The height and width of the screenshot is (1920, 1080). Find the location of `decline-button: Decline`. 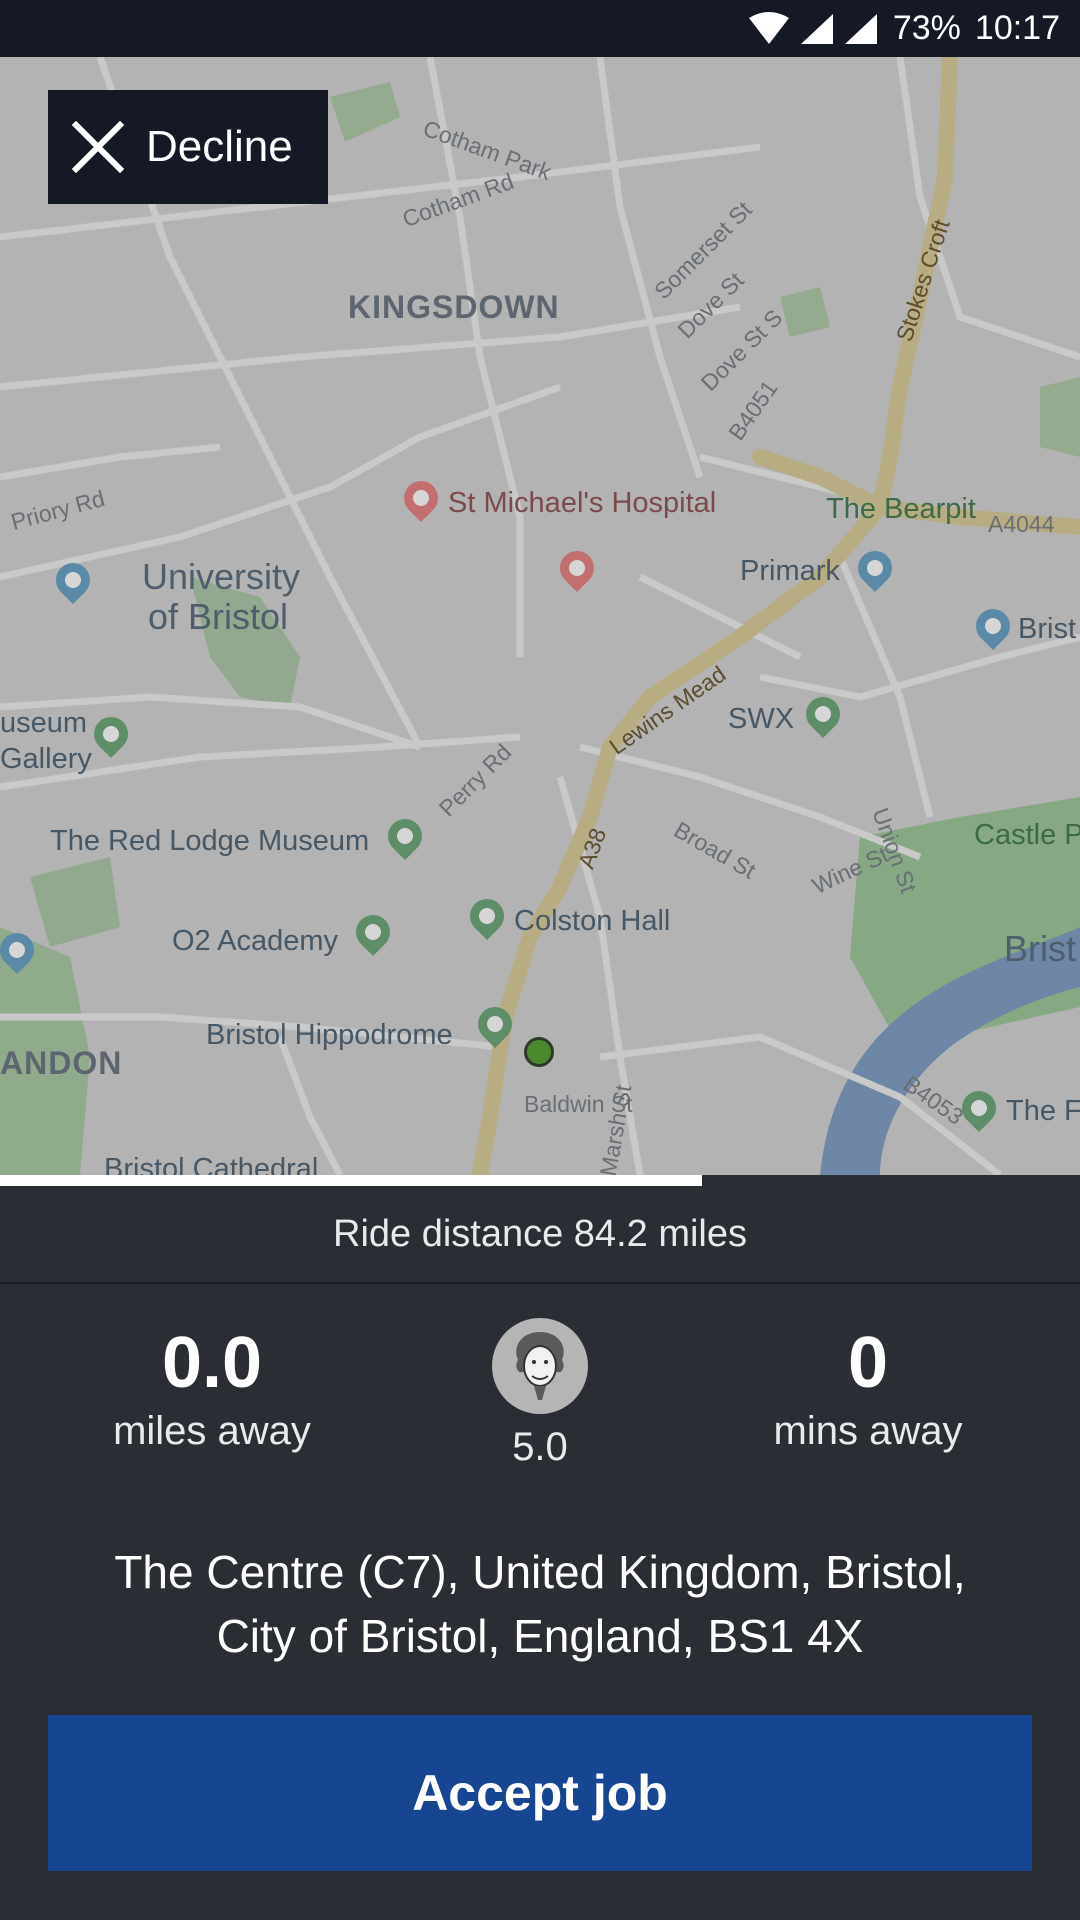

decline-button: Decline is located at coordinates (188, 147).